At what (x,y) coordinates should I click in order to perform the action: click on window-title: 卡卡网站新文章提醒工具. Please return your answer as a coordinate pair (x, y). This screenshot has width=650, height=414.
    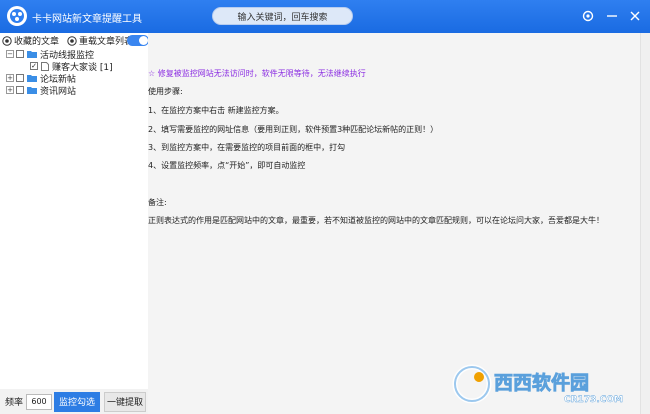
    Looking at the image, I should click on (87, 19).